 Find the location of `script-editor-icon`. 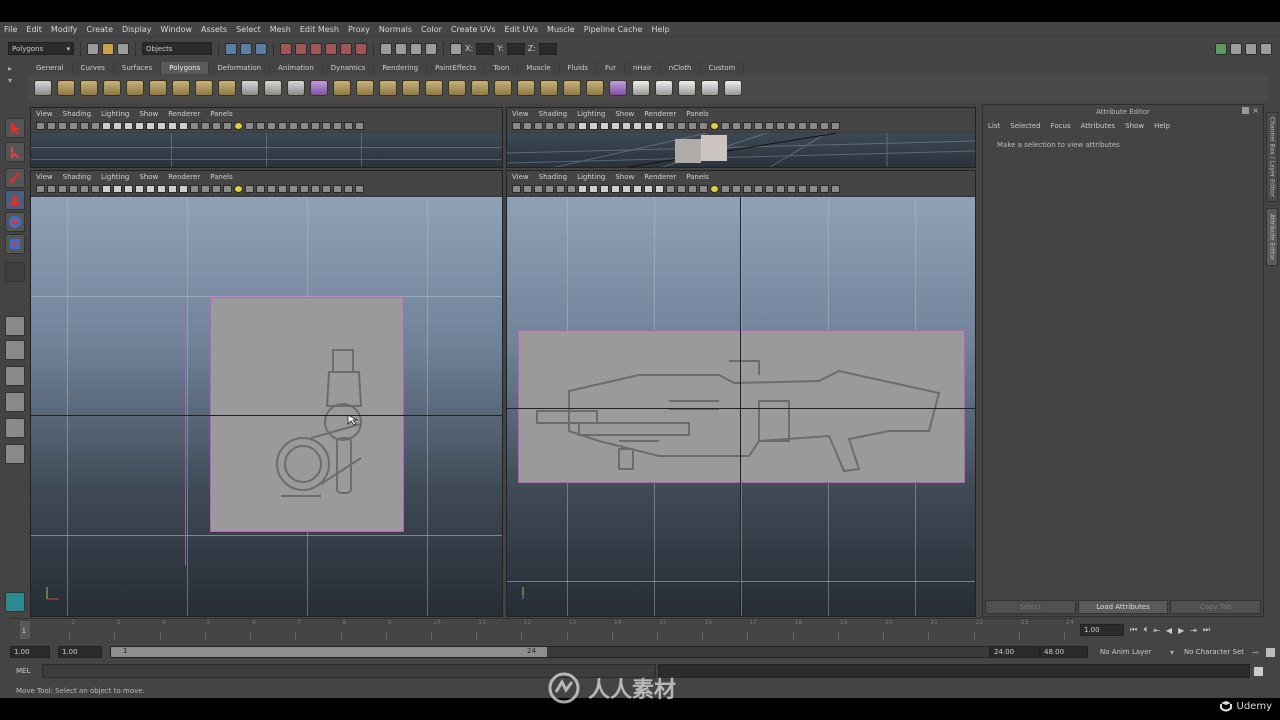

script-editor-icon is located at coordinates (1259, 671).